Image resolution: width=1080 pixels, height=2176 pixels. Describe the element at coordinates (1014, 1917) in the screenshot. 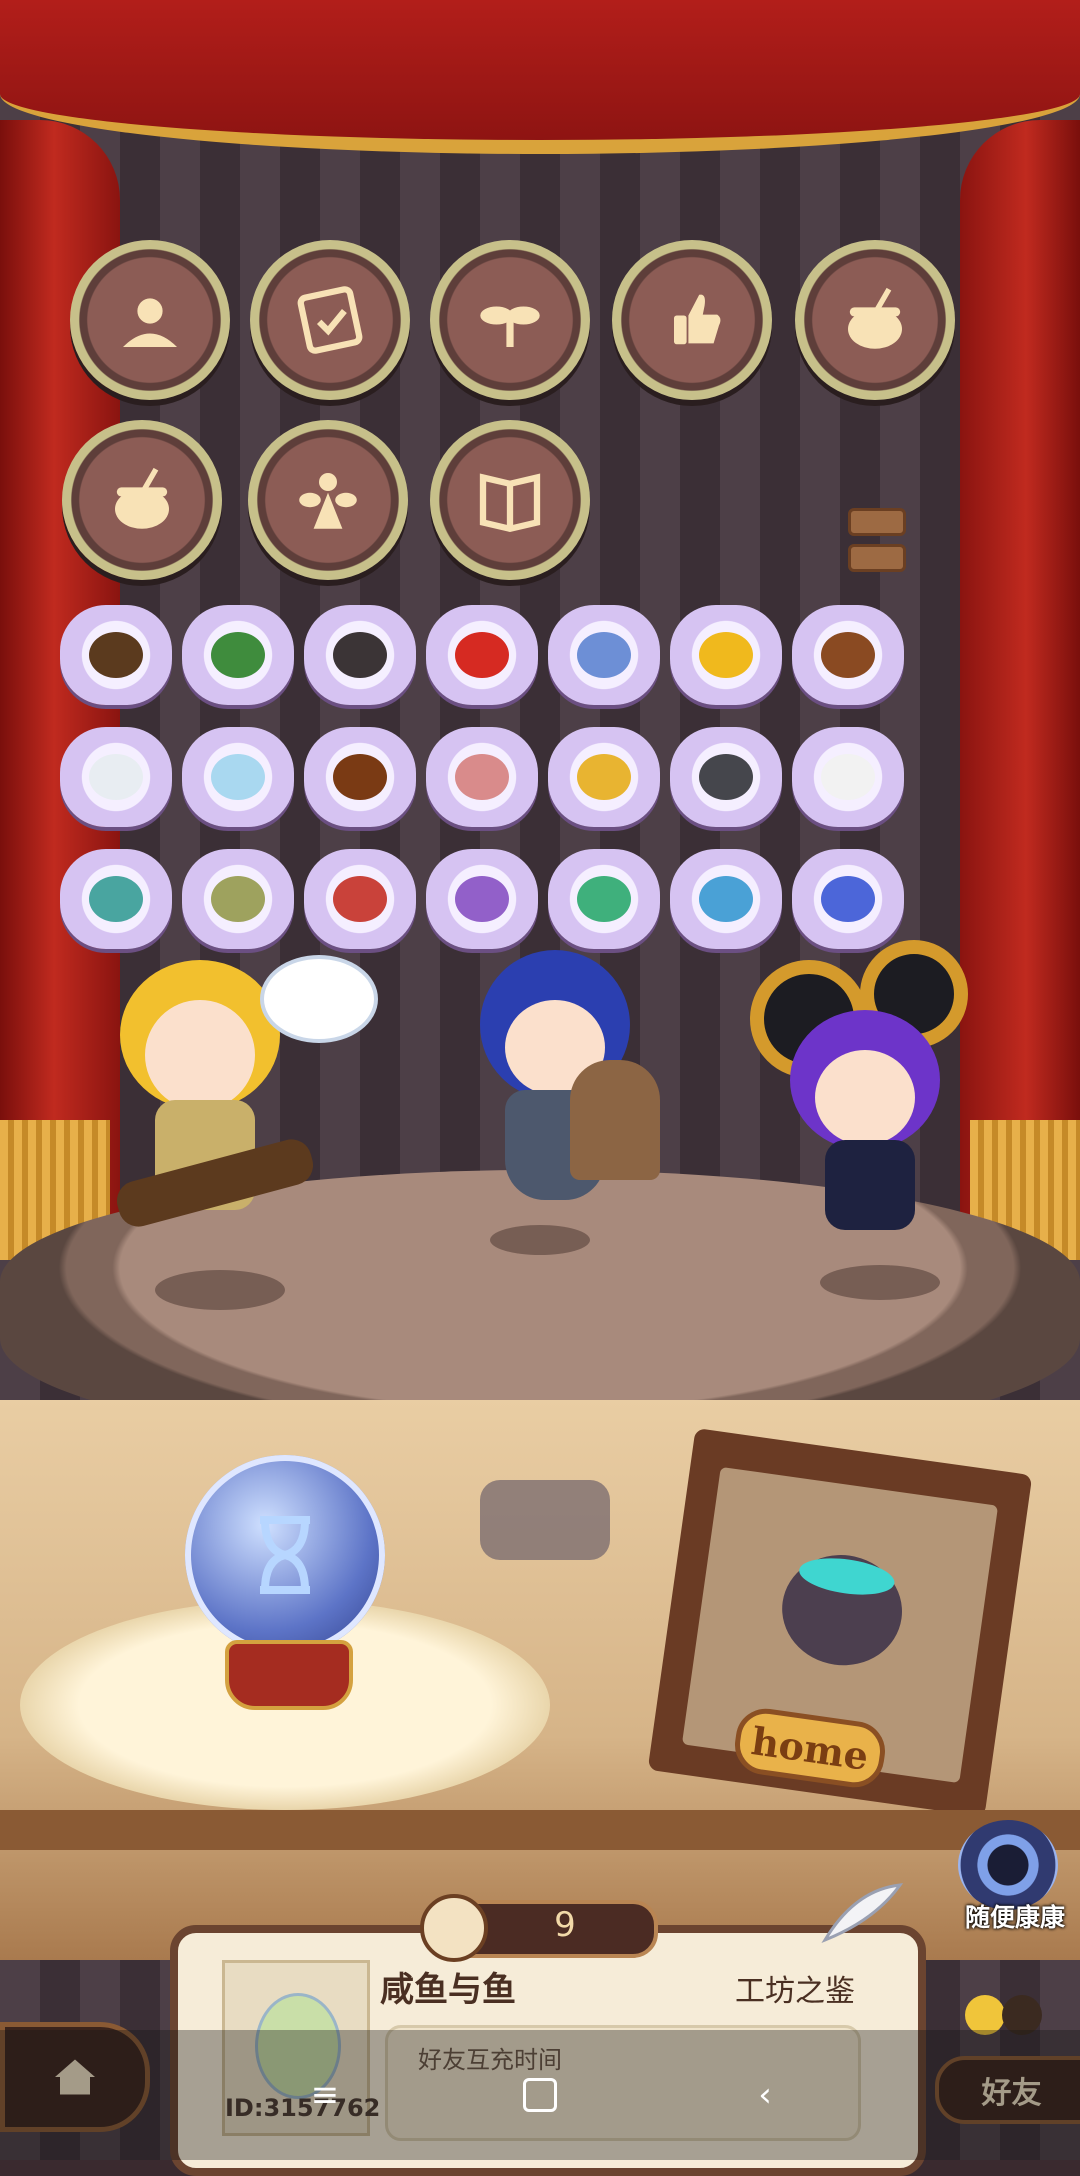

I see `random-visit-label: 随便康康` at that location.